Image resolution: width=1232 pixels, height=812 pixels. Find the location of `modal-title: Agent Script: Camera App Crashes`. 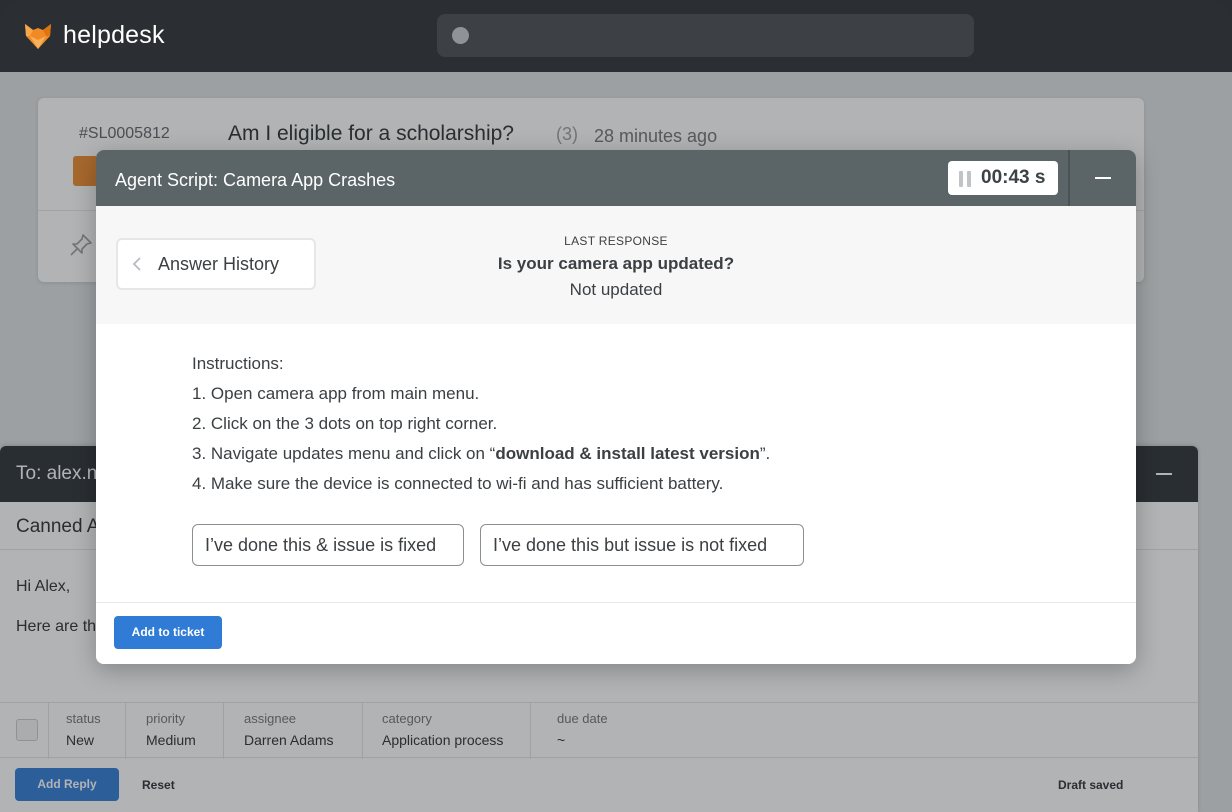

modal-title: Agent Script: Camera App Crashes is located at coordinates (255, 180).